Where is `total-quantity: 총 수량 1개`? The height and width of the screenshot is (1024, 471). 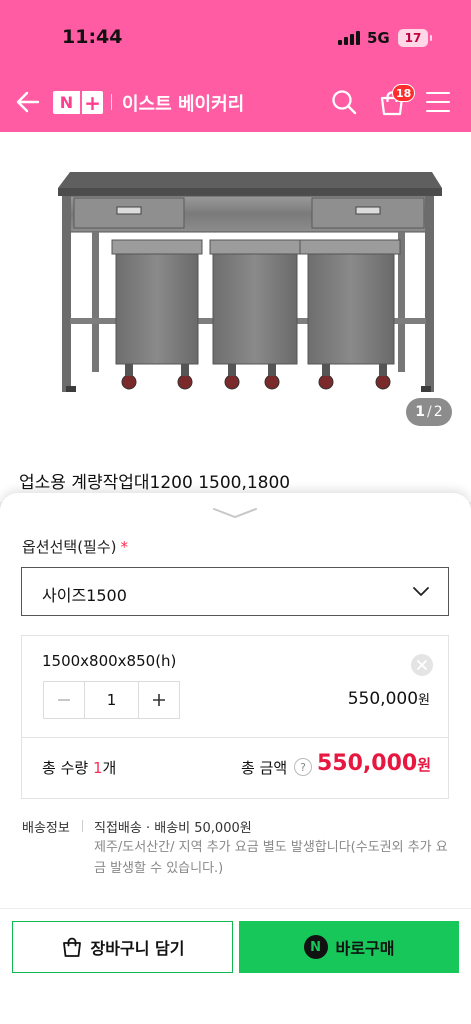
total-quantity: 총 수량 1개 is located at coordinates (79, 767).